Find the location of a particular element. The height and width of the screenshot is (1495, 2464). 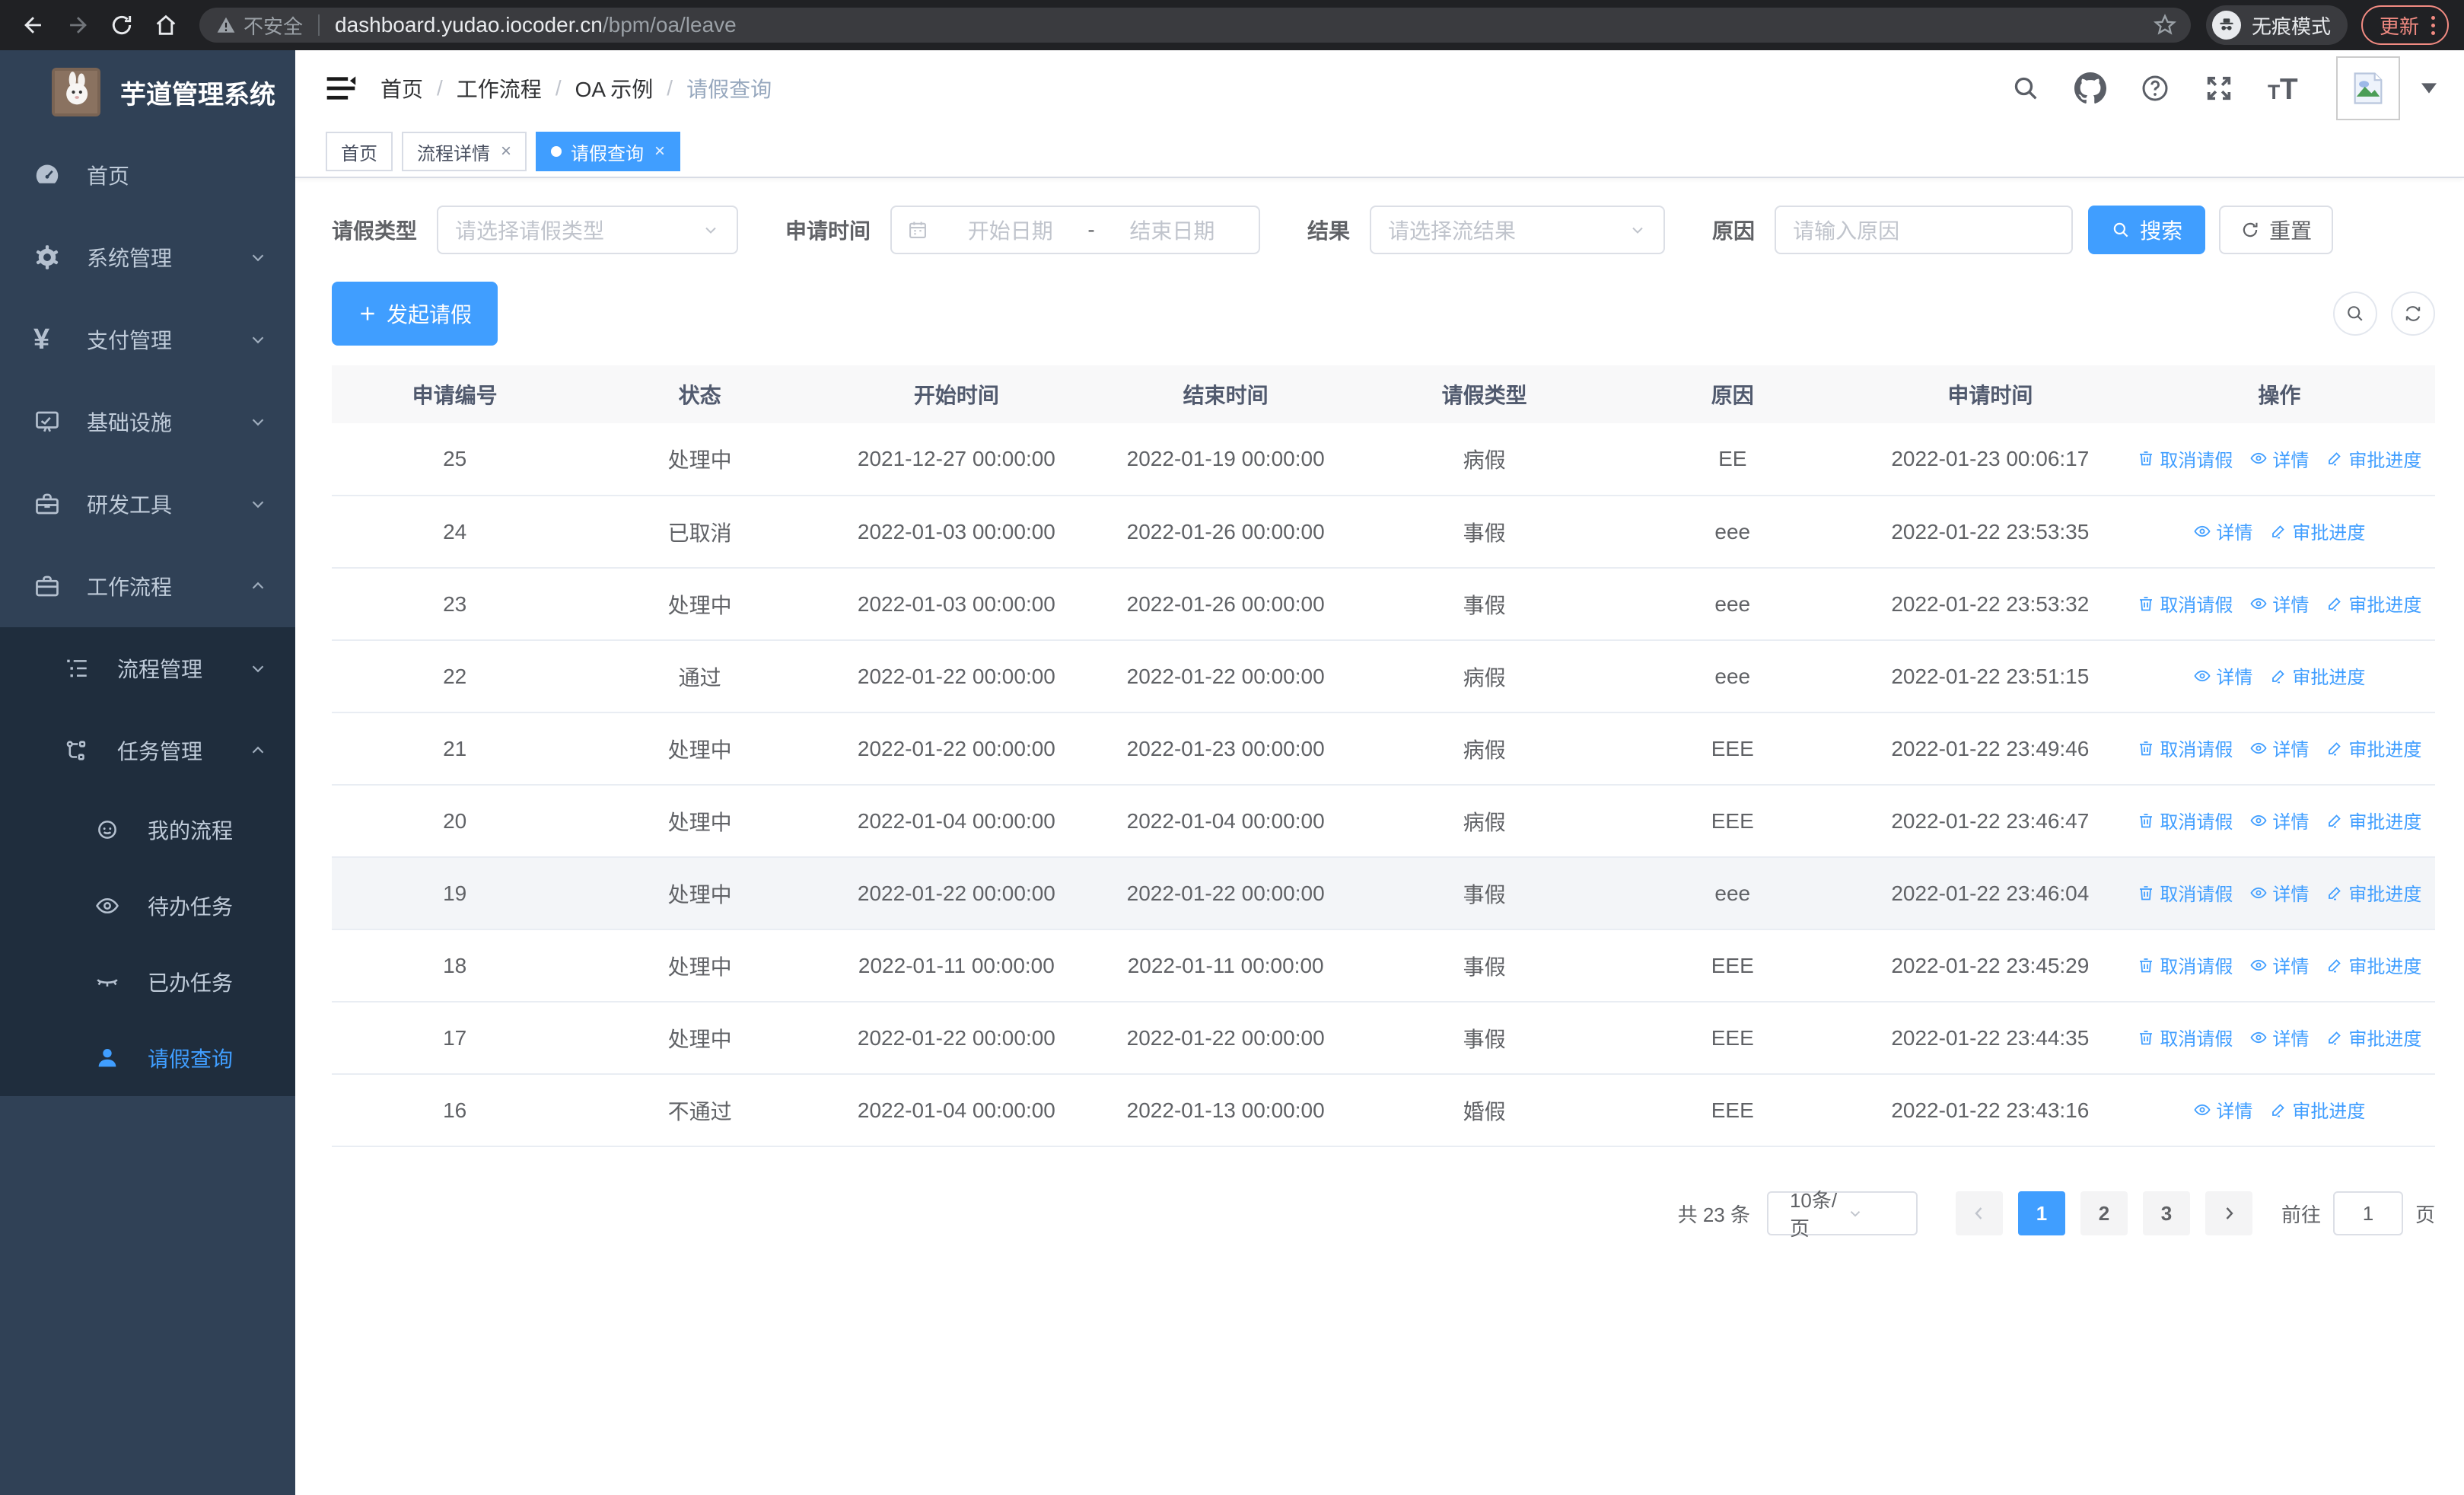

sidebar-item-home: 首页 is located at coordinates (147, 175).